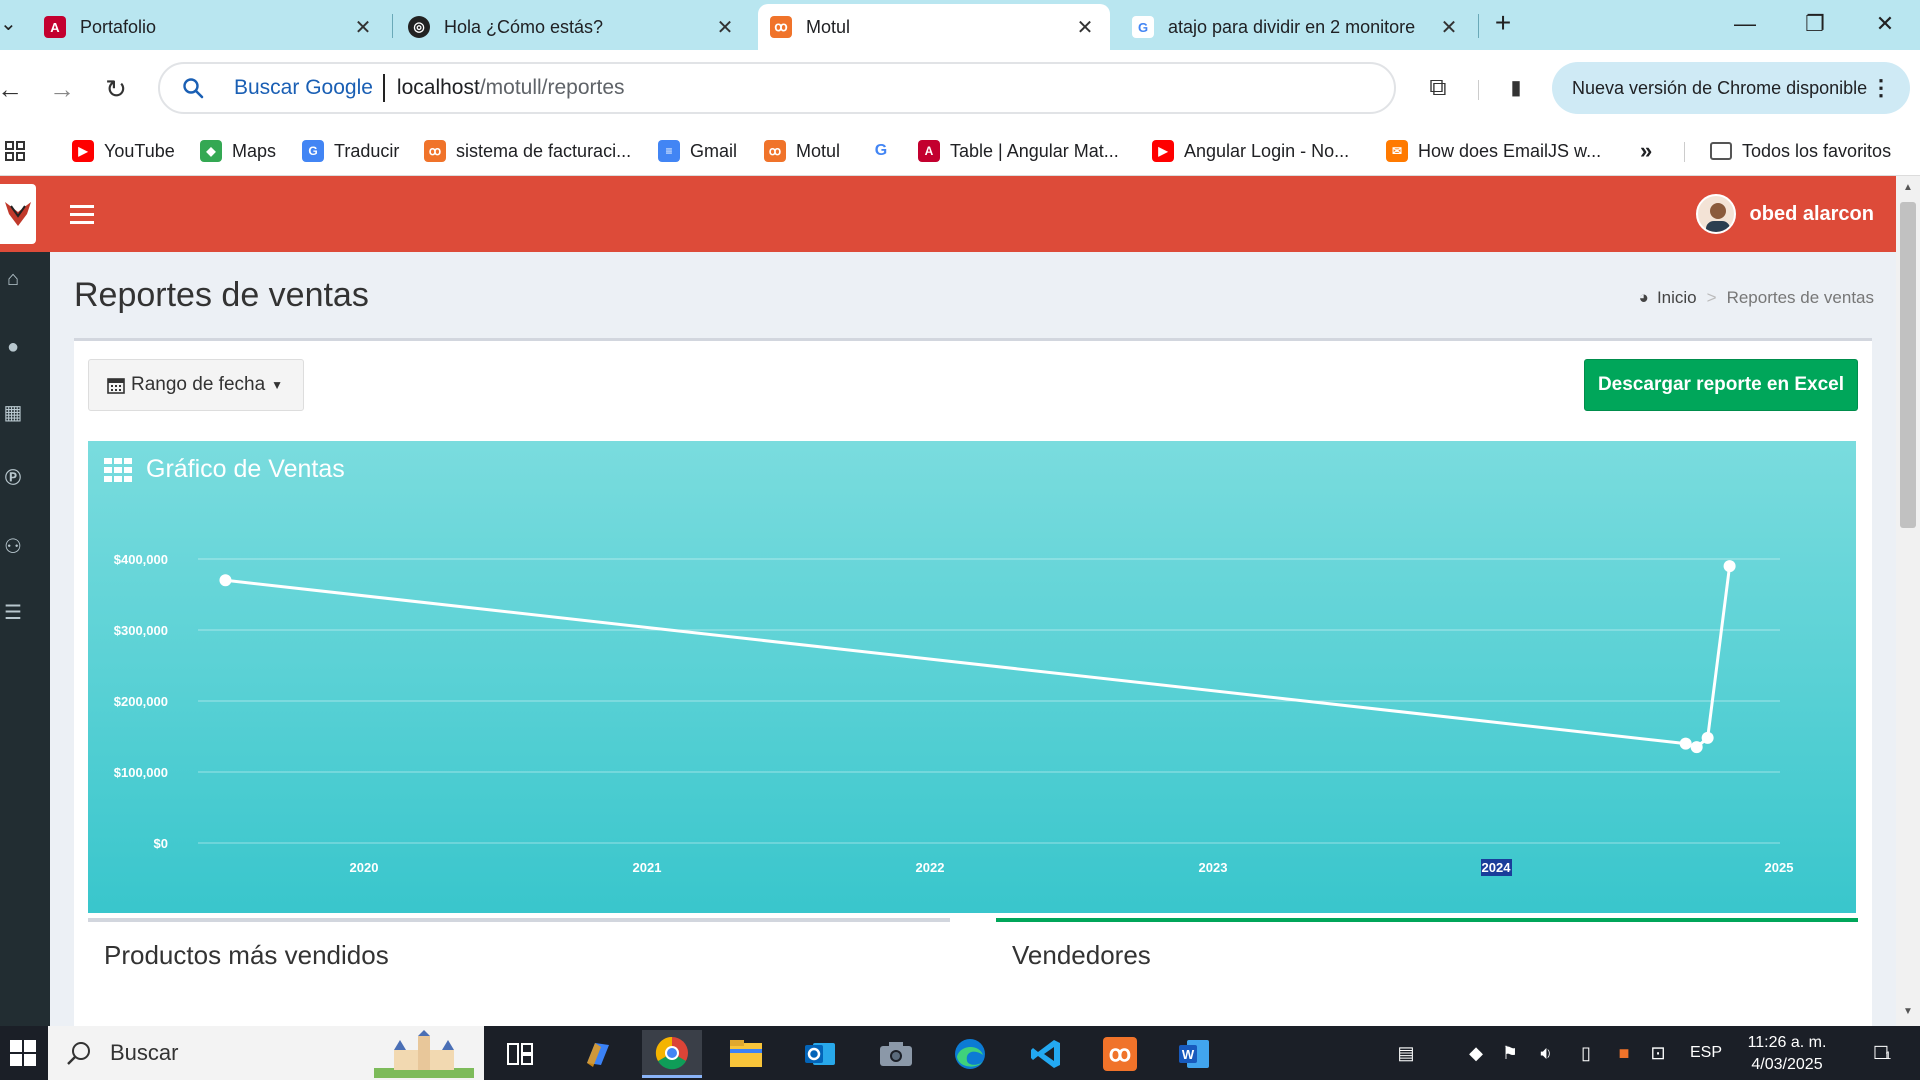 This screenshot has width=1920, height=1080. What do you see at coordinates (13, 347) in the screenshot?
I see `sidebar-item-user: ●` at bounding box center [13, 347].